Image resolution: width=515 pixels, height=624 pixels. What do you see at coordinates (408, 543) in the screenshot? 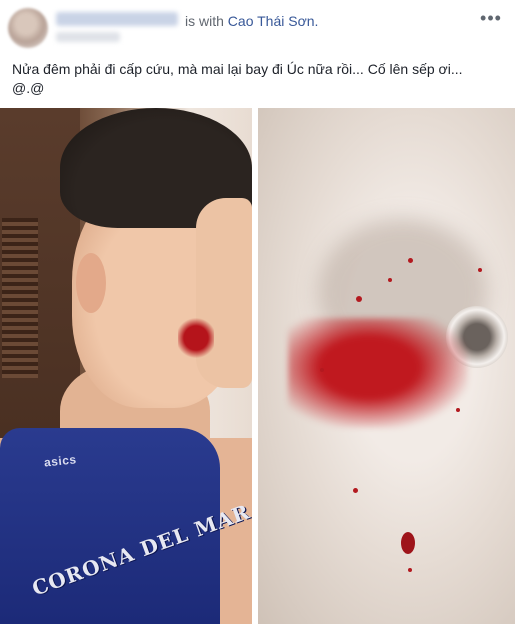
I see `blood-drop` at bounding box center [408, 543].